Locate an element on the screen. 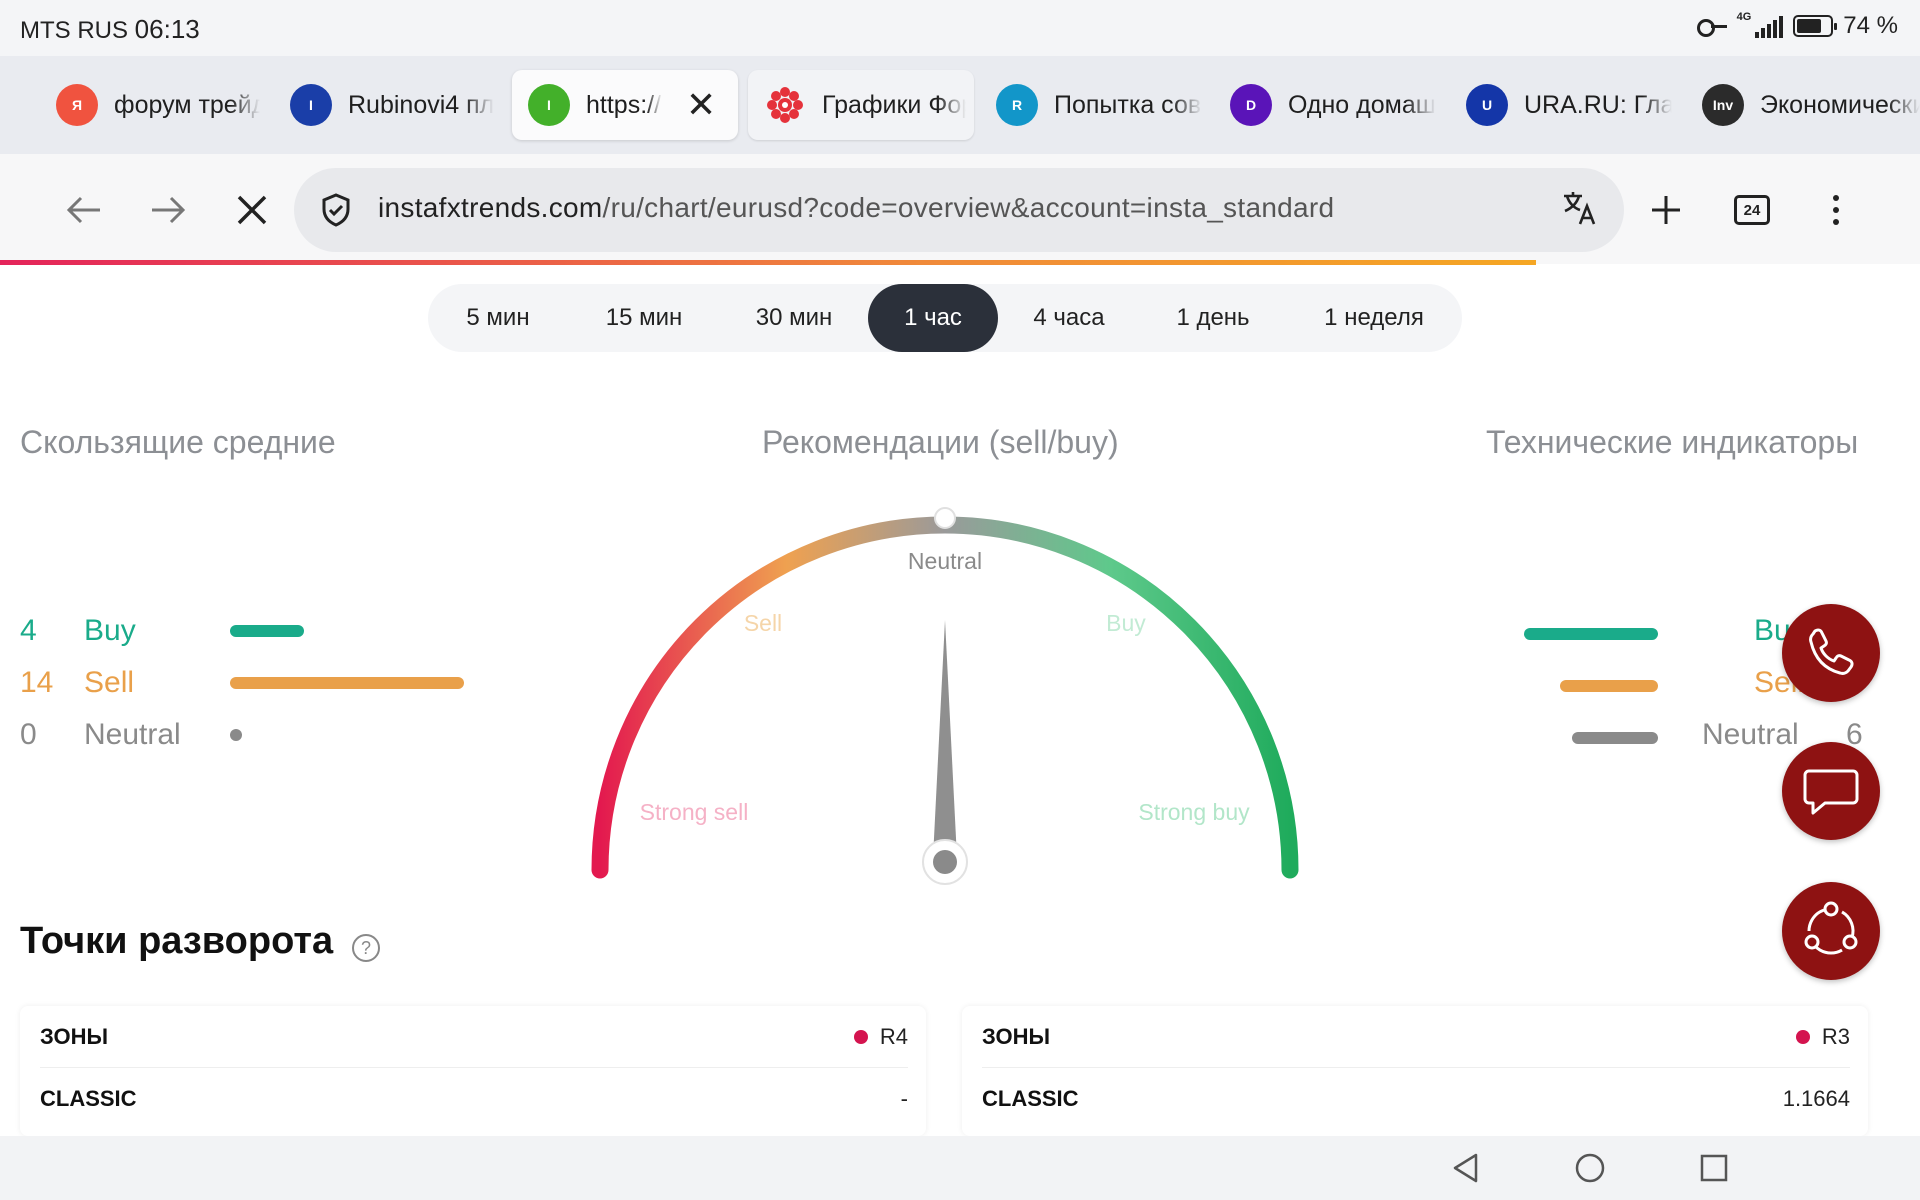 The image size is (1920, 1200). browser-tab: R Попытка совершения is located at coordinates (1091, 105).